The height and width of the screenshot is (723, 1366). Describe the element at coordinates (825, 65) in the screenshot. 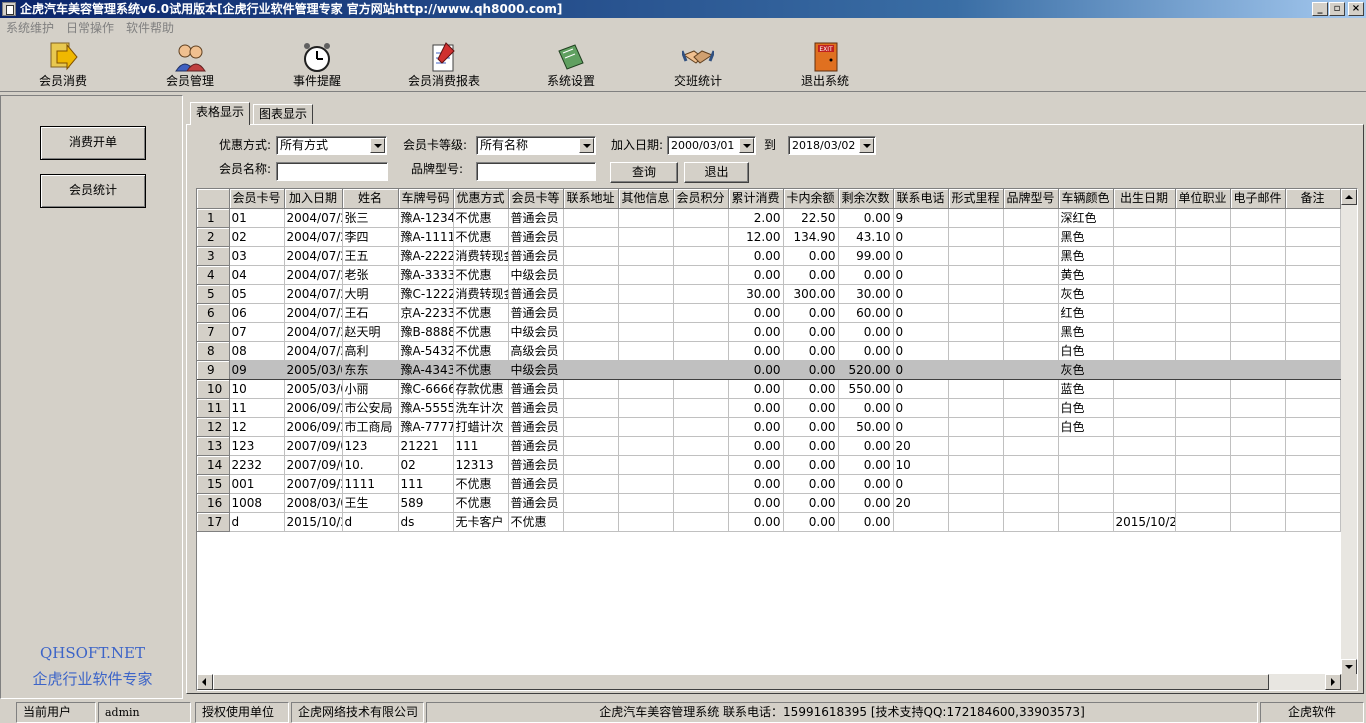

I see `toolbar-exit-system-button: EXIT 退出系统` at that location.